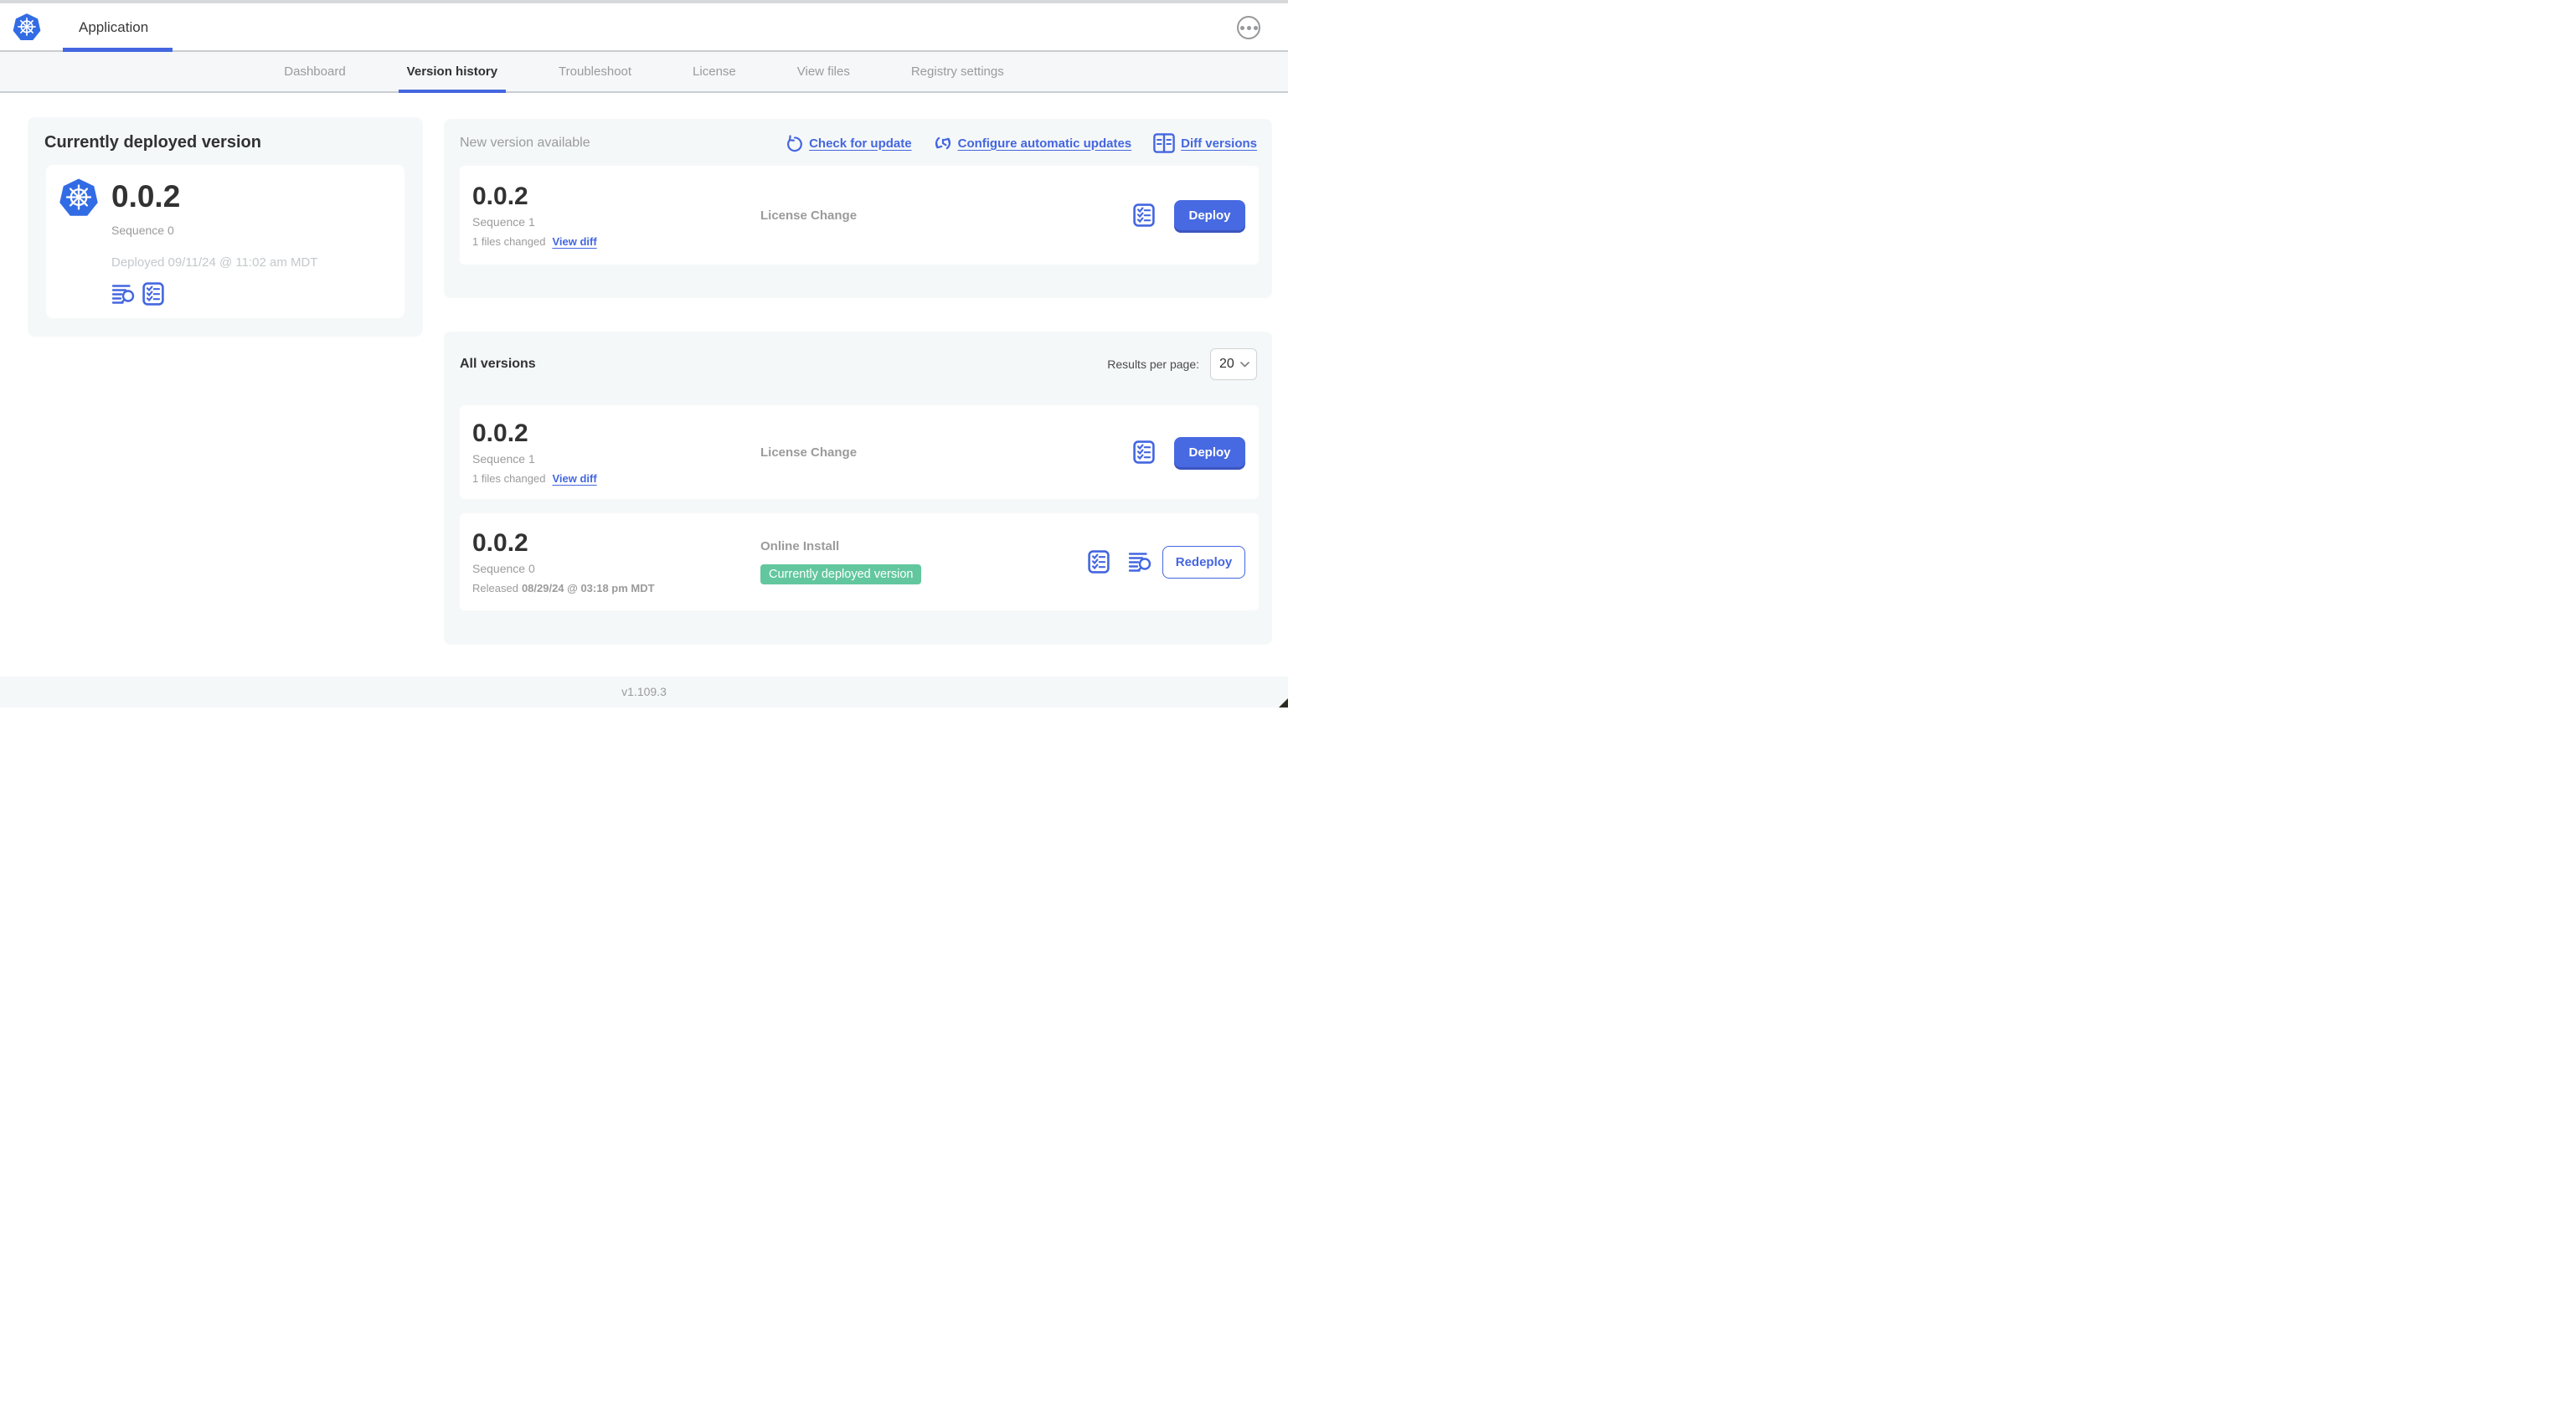  Describe the element at coordinates (525, 143) in the screenshot. I see `new-version-title: New version available` at that location.